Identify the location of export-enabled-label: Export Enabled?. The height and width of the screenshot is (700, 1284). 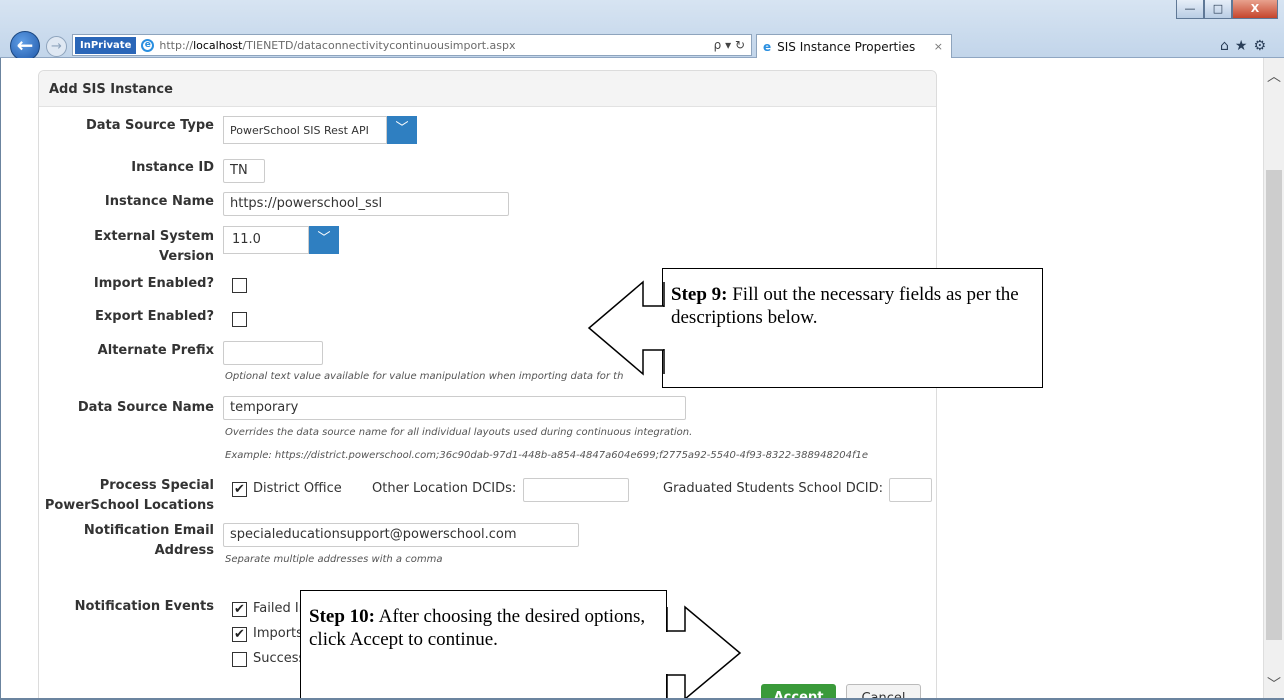
(154, 316).